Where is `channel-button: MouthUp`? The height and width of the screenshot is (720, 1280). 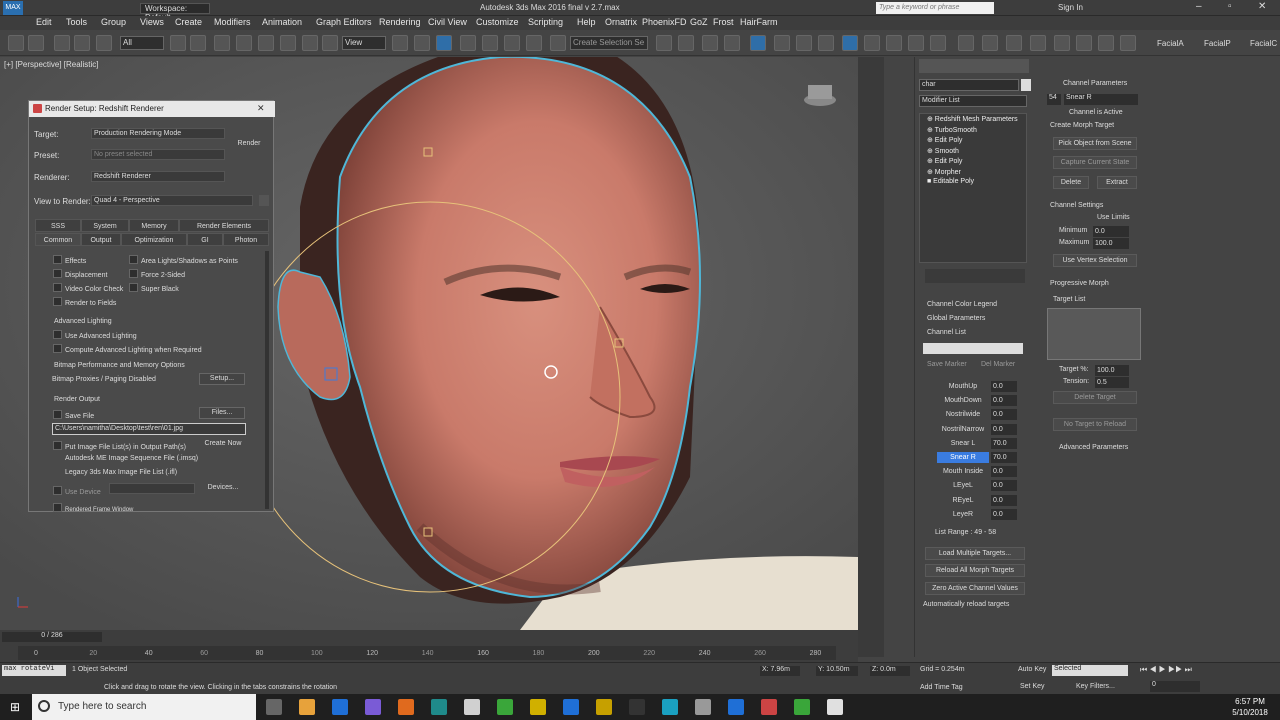 channel-button: MouthUp is located at coordinates (963, 386).